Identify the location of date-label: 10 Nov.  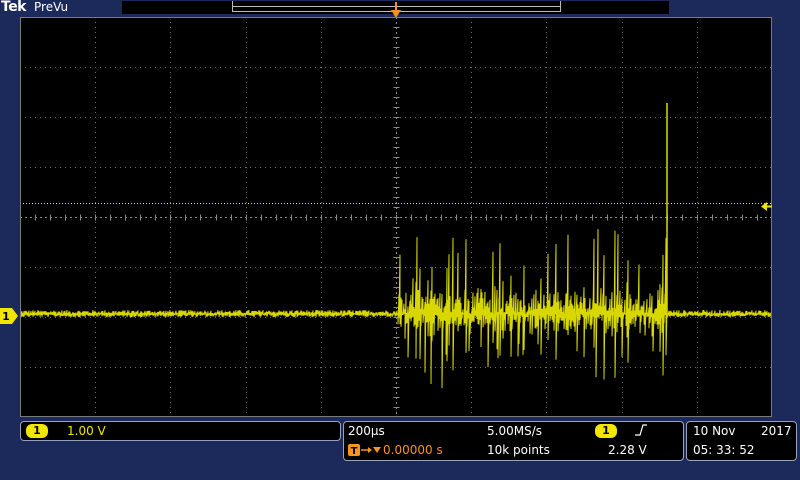
(714, 431).